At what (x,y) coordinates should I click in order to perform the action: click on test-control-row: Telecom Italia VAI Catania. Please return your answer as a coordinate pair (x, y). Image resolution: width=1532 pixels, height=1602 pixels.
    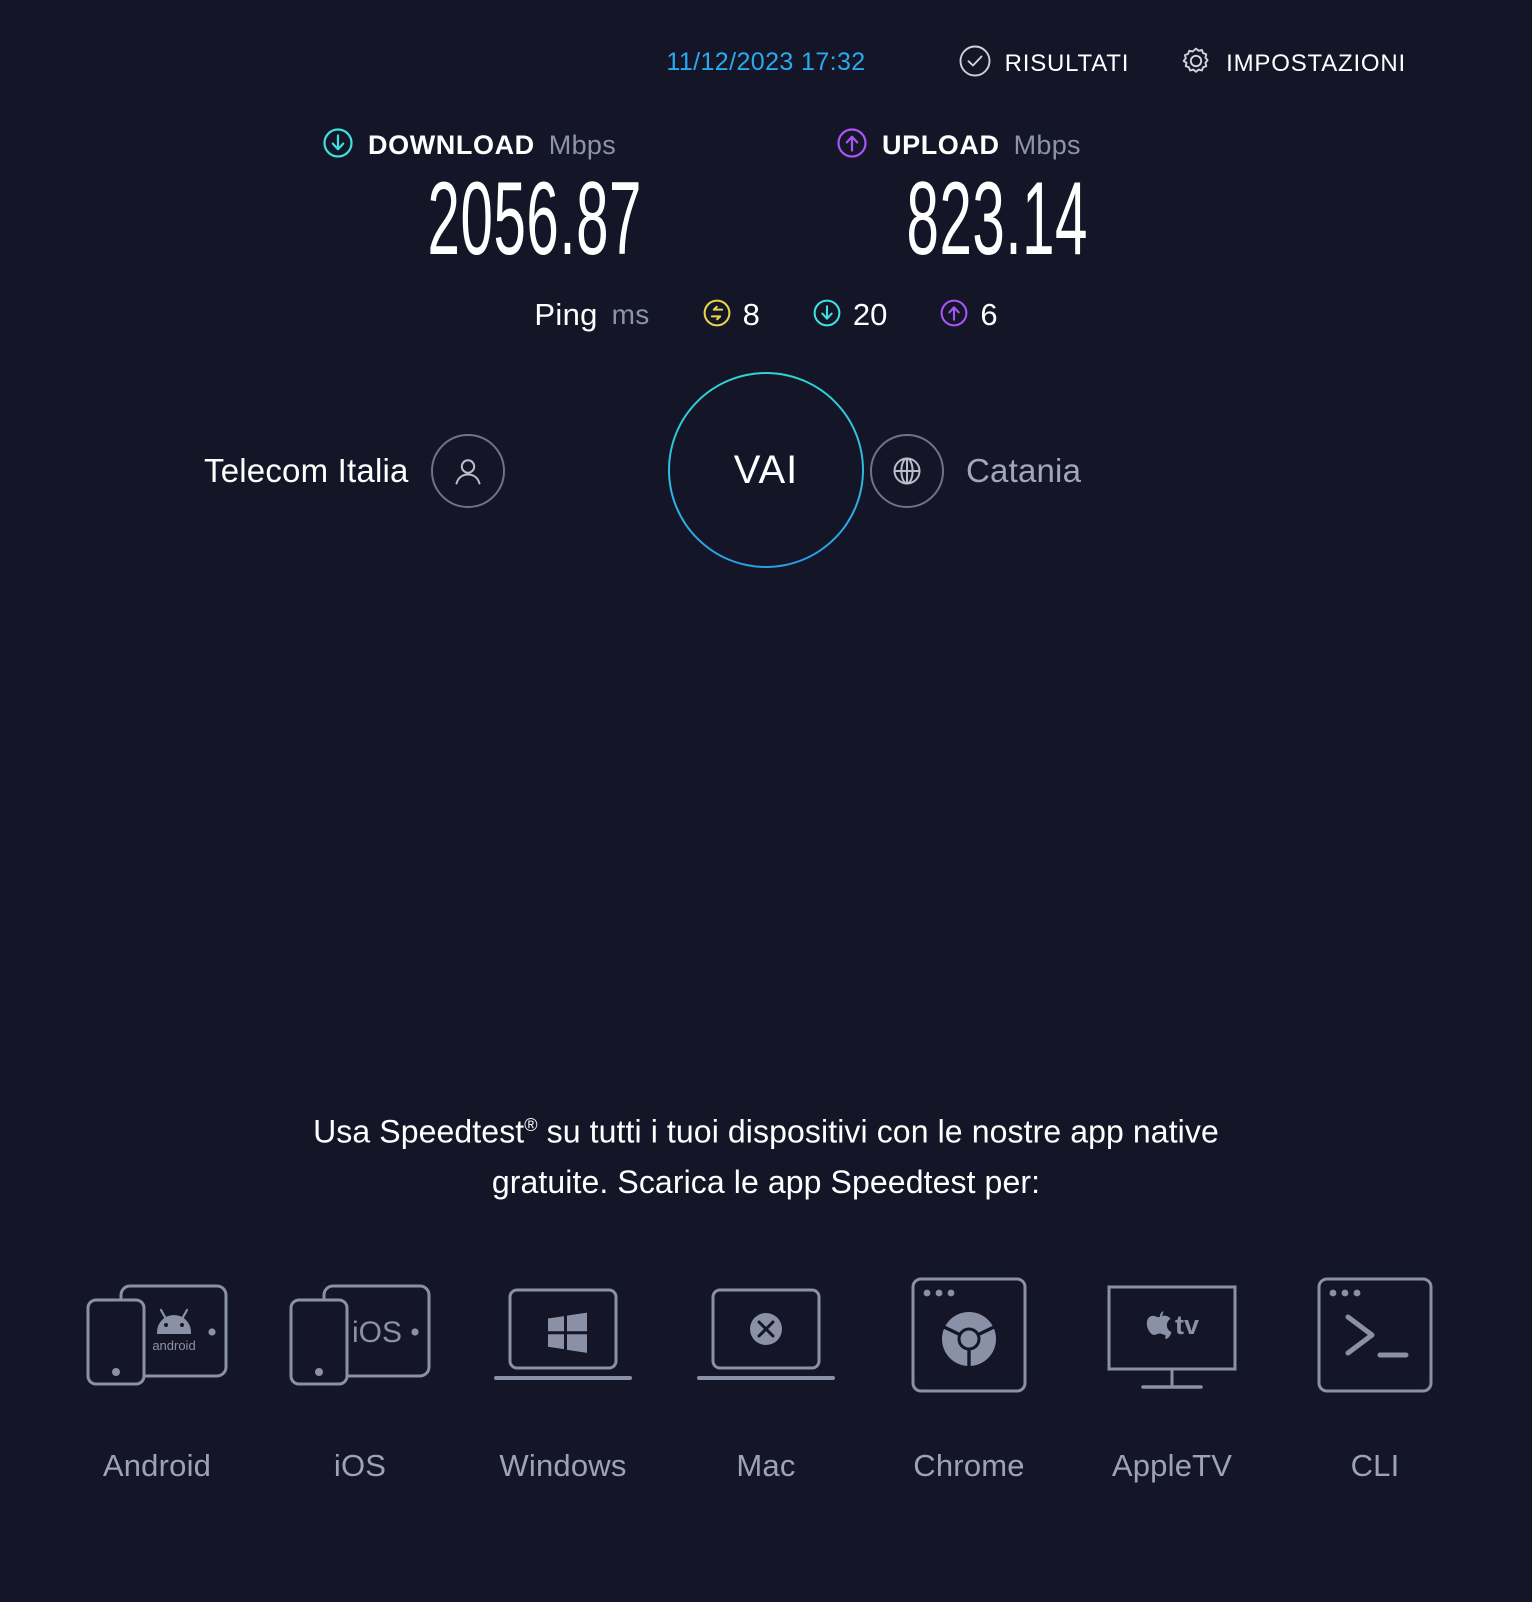
    Looking at the image, I should click on (766, 472).